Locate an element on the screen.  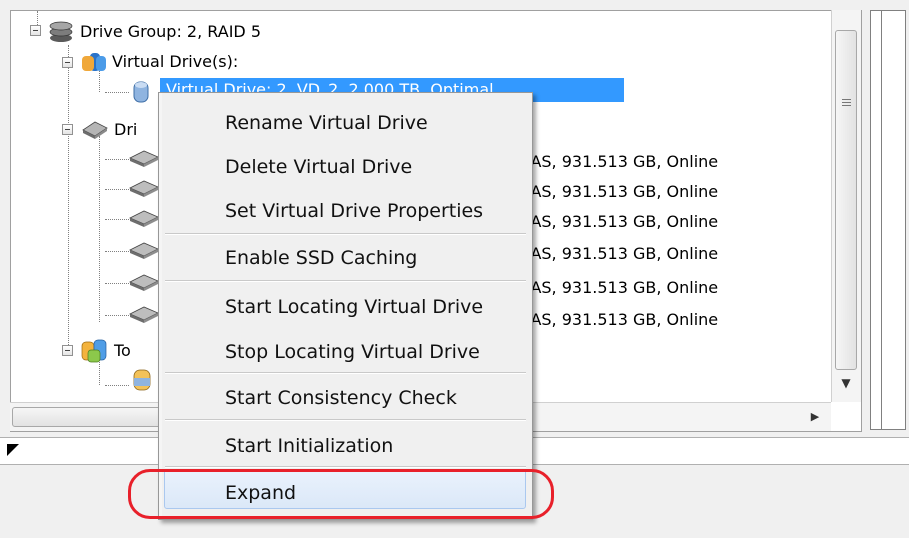
menu-item-start-consistency-check: Start Consistency Check is located at coordinates (341, 398).